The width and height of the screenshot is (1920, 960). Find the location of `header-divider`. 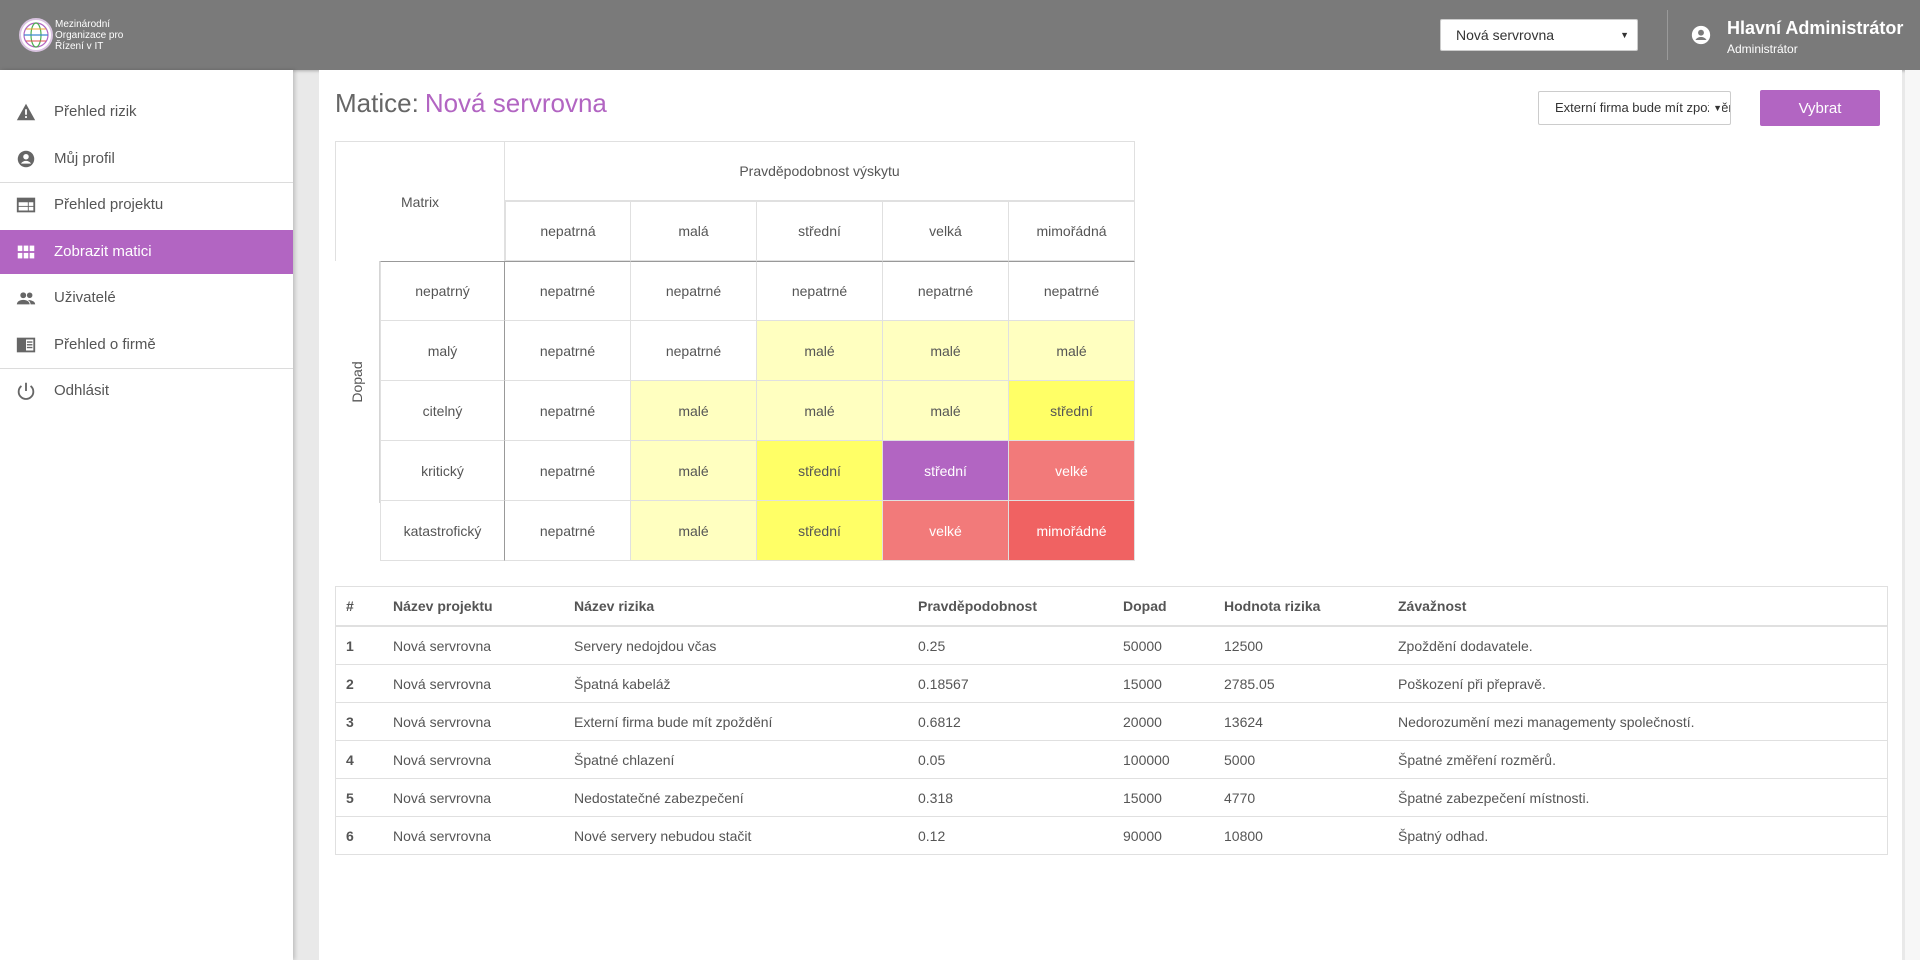

header-divider is located at coordinates (1667, 35).